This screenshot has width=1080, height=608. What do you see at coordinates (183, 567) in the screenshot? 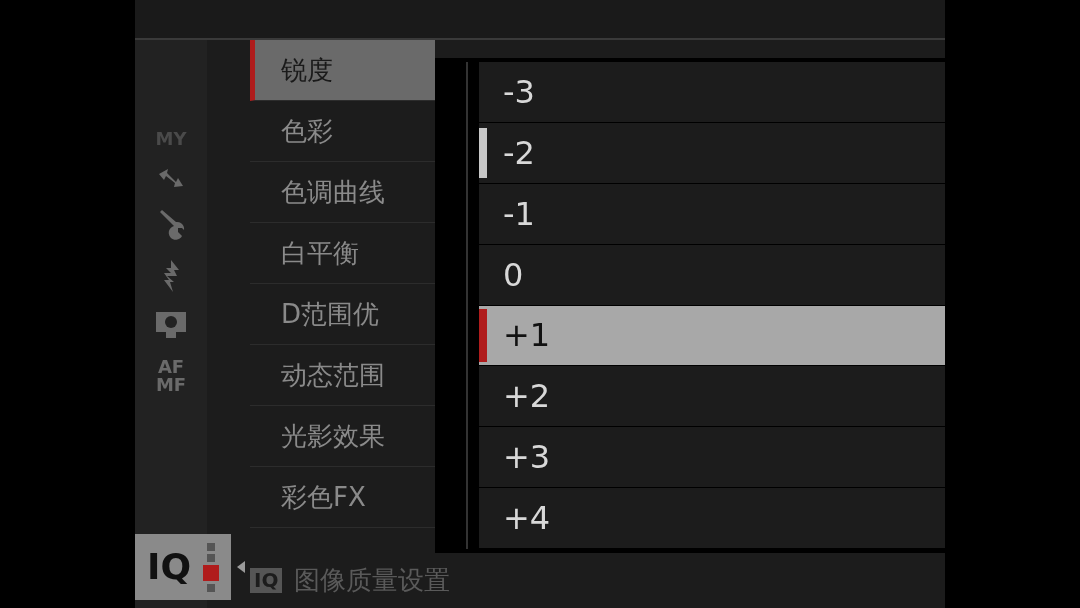
I see `menu-tab: IQ` at bounding box center [183, 567].